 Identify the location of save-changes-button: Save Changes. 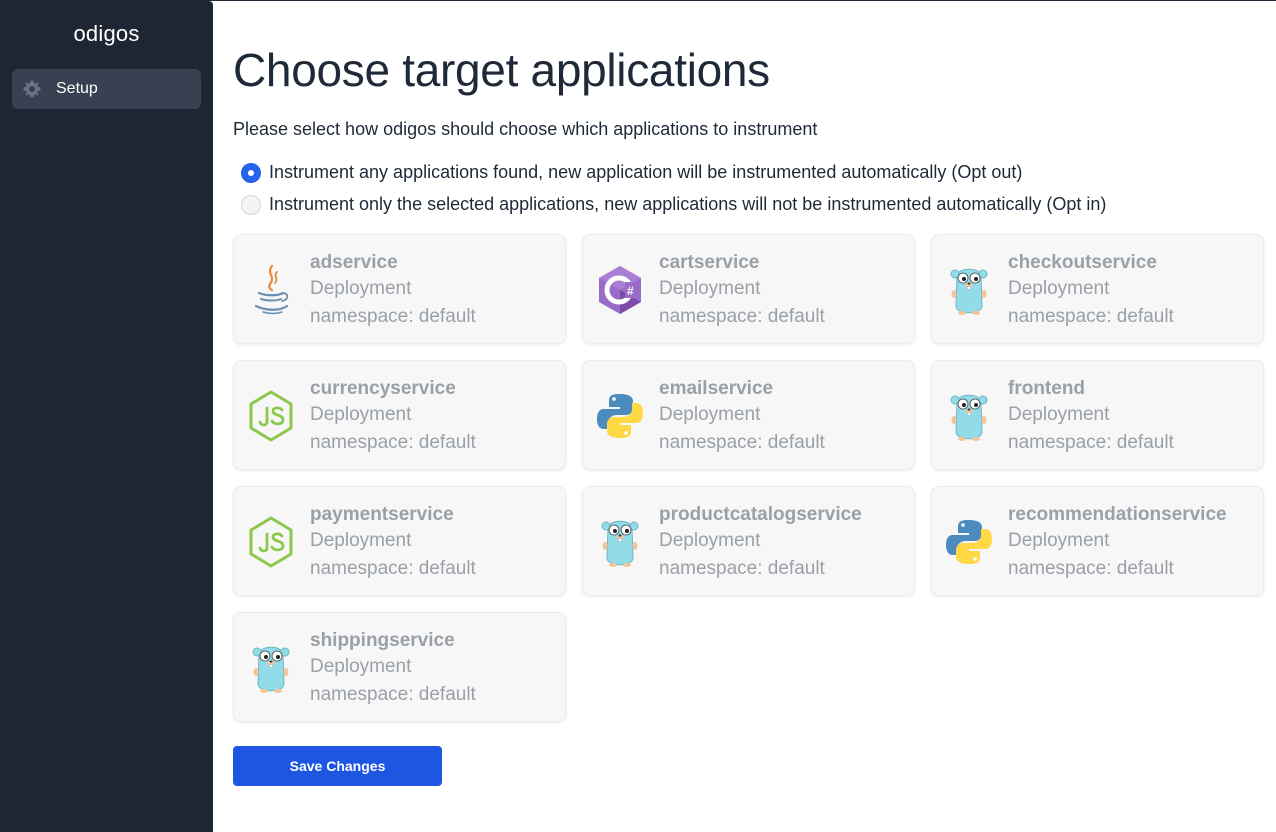
(337, 766).